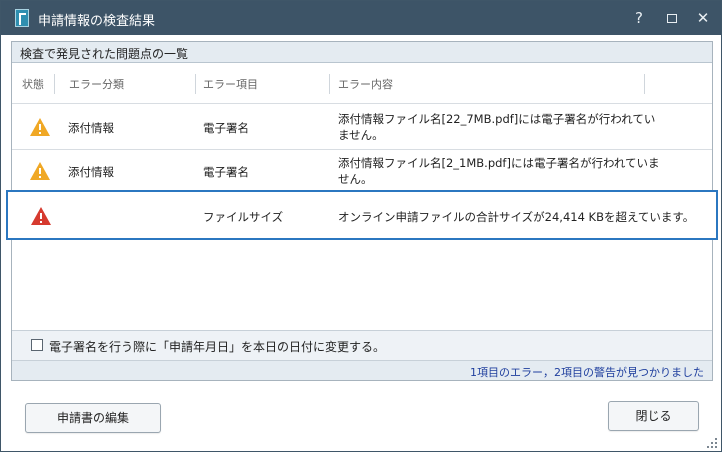 The image size is (722, 452). I want to click on item-cell: ファイルサイズ, so click(243, 217).